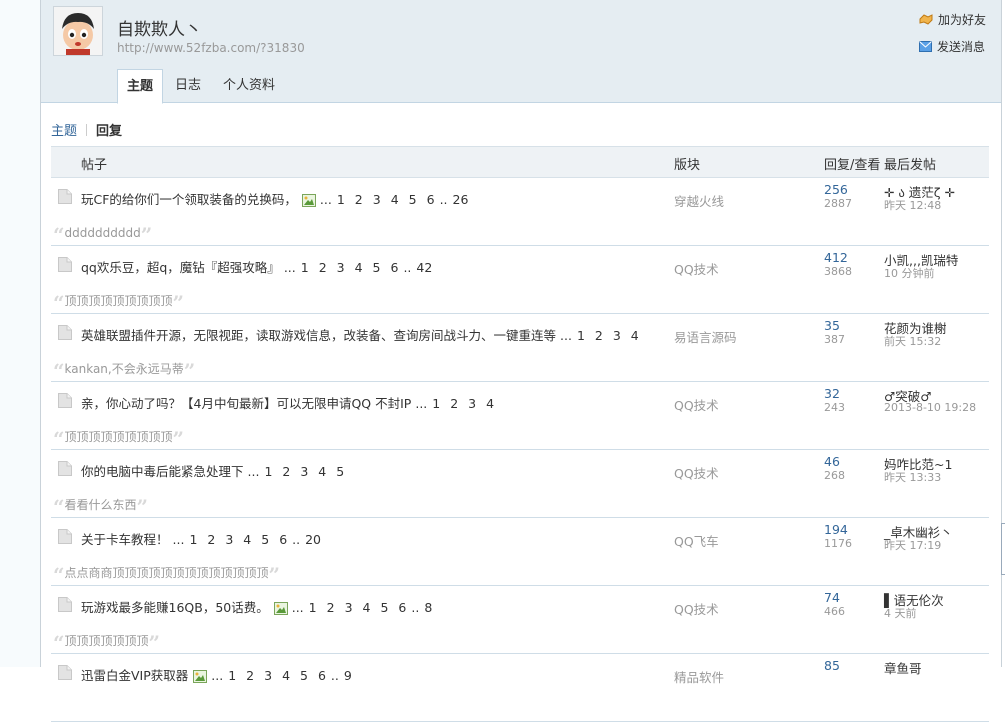  Describe the element at coordinates (699, 200) in the screenshot. I see `forum-link: 穿越火线` at that location.